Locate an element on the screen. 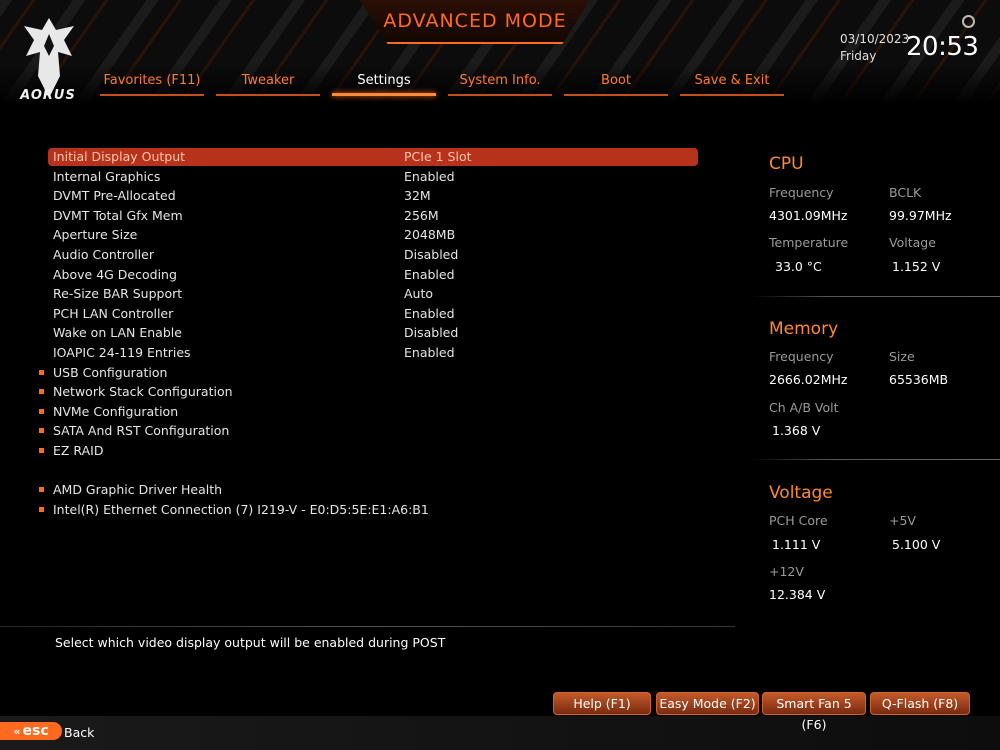 The width and height of the screenshot is (1000, 750). panel-divider is located at coordinates (876, 296).